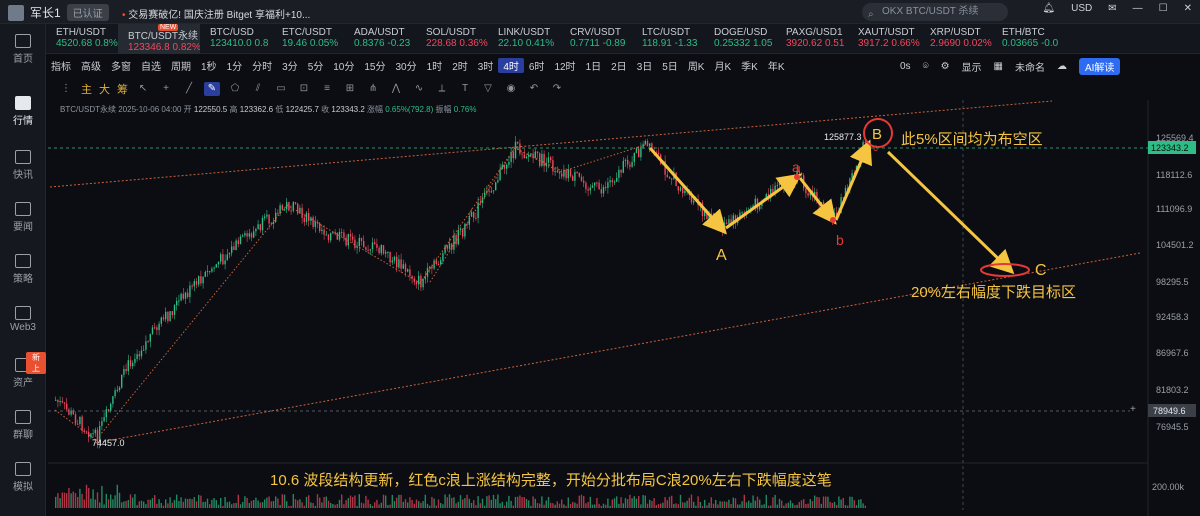 This screenshot has width=1200, height=516. Describe the element at coordinates (875, 148) in the screenshot. I see `wave-c-label: c` at that location.